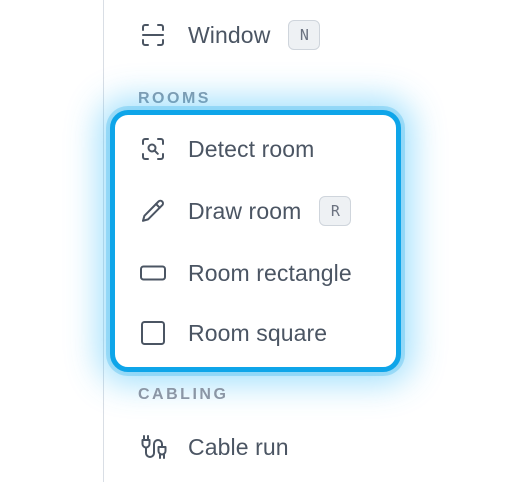 This screenshot has width=510, height=482. I want to click on shortcut-badge-n: N, so click(304, 35).